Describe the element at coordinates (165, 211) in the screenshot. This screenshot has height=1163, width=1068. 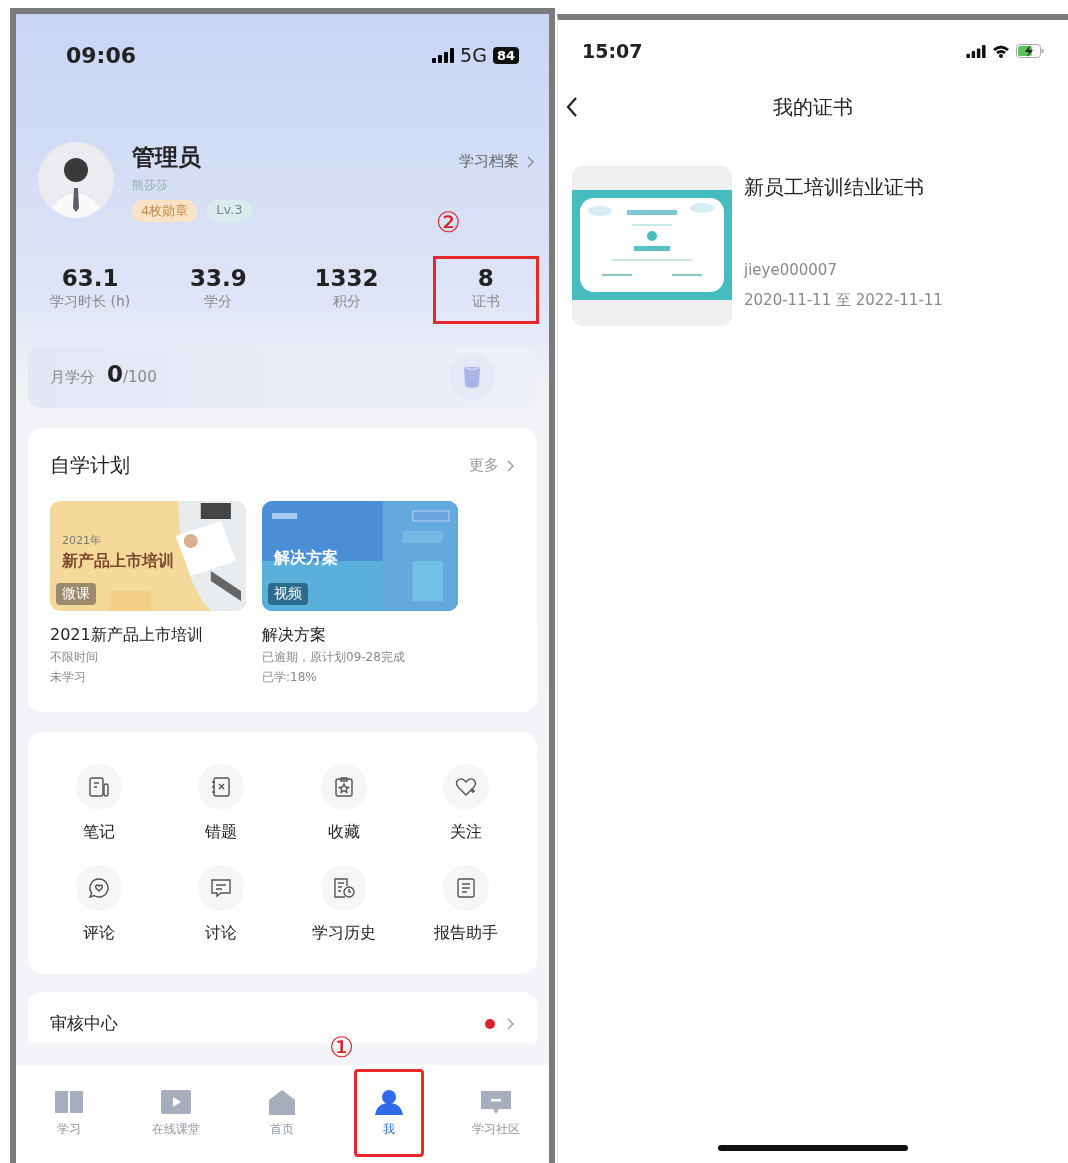
I see `badge: 4枚勋章` at that location.